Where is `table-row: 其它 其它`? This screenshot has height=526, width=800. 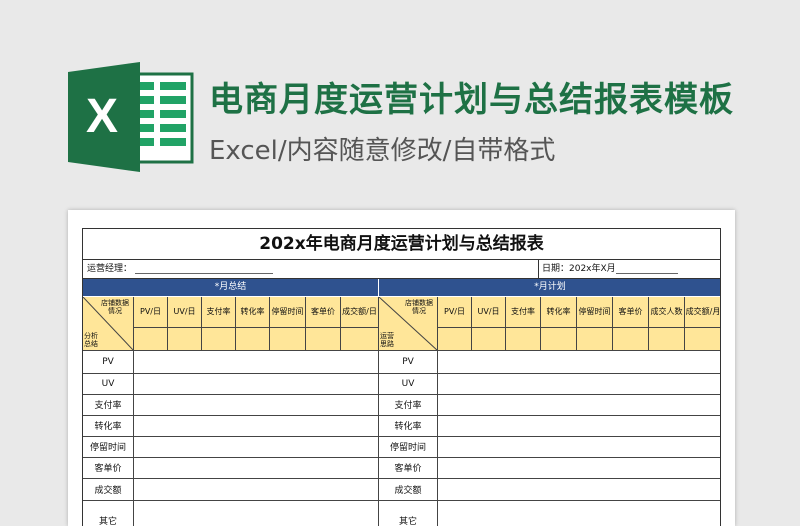
table-row: 其它 其它 is located at coordinates (401, 513).